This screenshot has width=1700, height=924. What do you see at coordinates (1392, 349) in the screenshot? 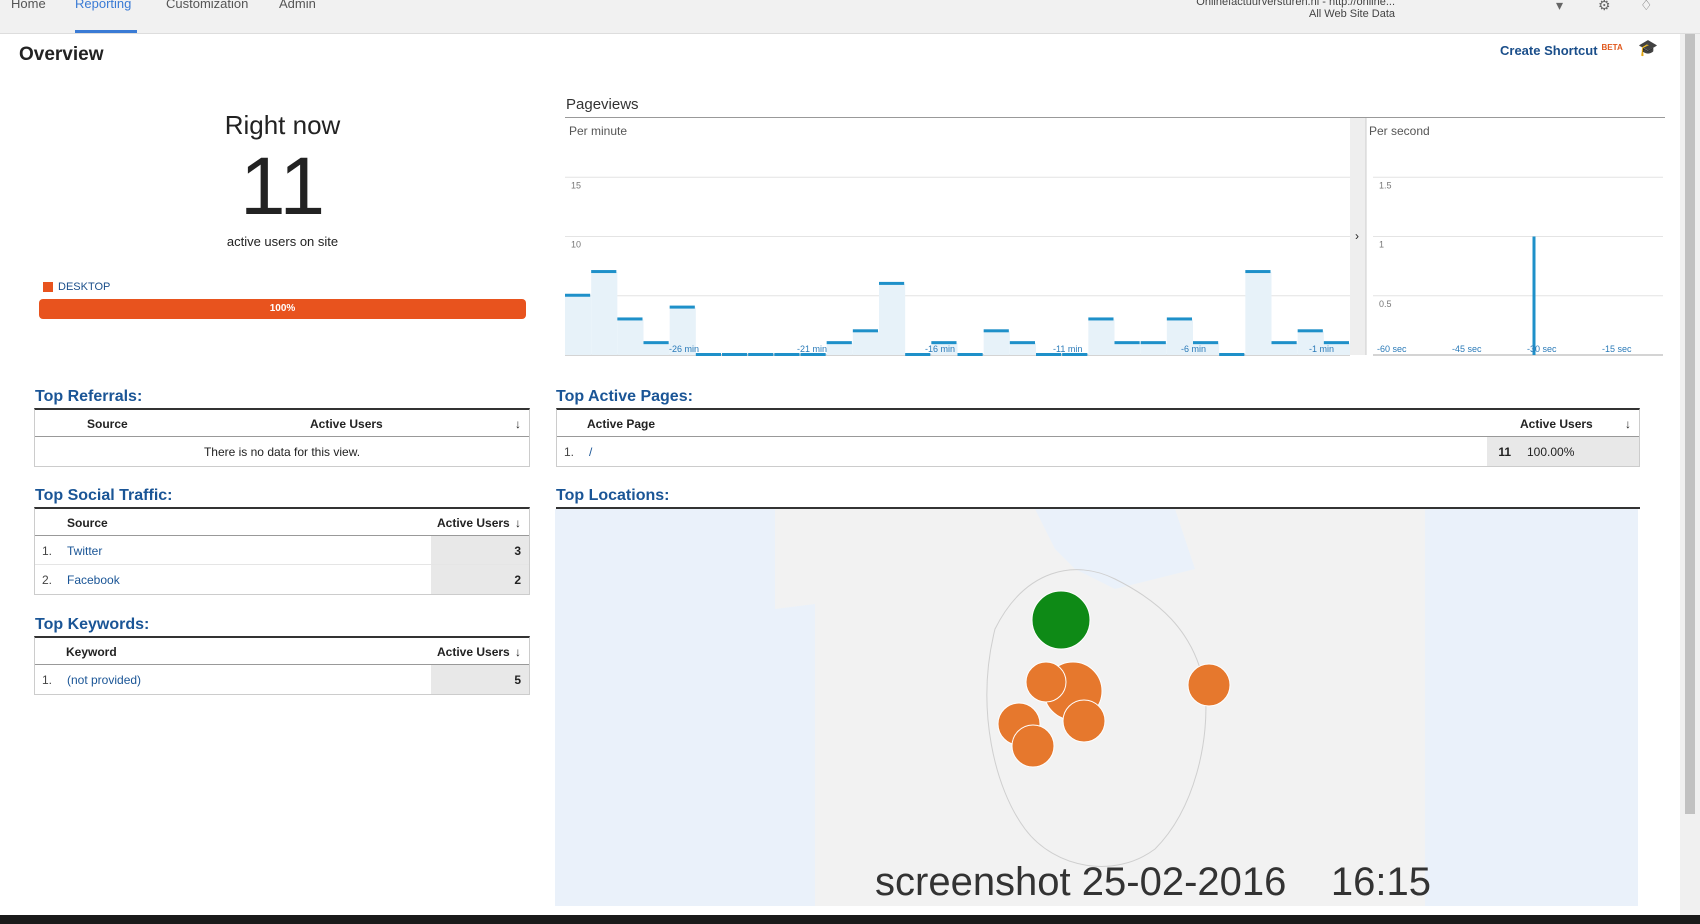
I see `x-tick-label: -60 sec` at bounding box center [1392, 349].